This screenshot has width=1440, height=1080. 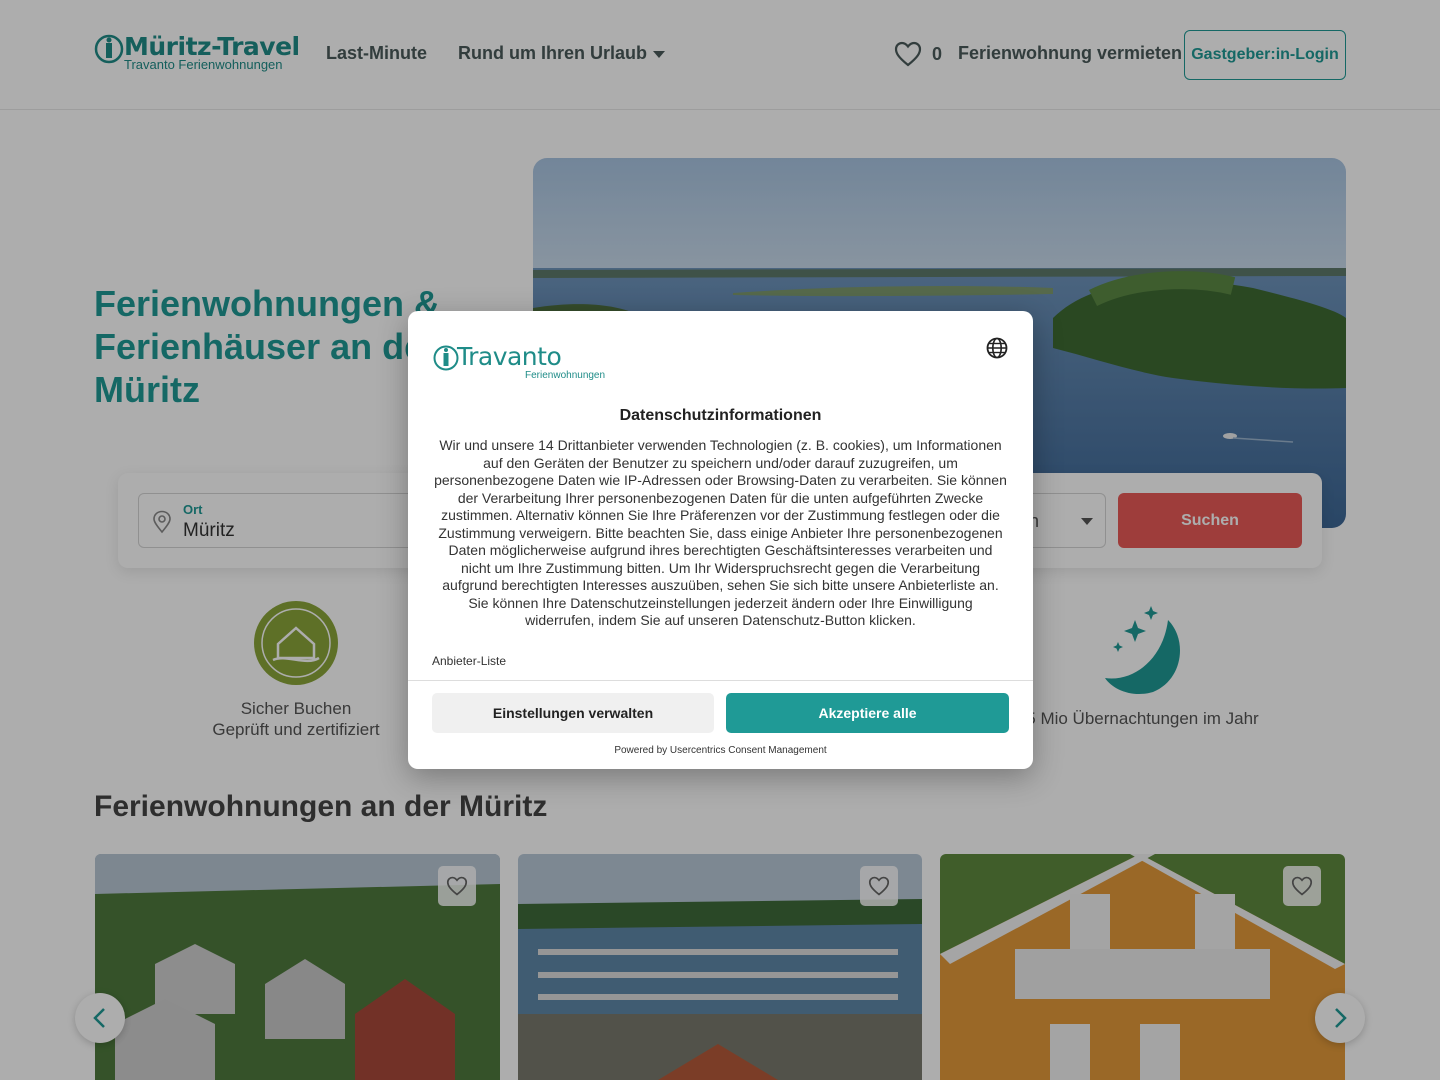 What do you see at coordinates (509, 356) in the screenshot?
I see `modal-logo-text: Travanto` at bounding box center [509, 356].